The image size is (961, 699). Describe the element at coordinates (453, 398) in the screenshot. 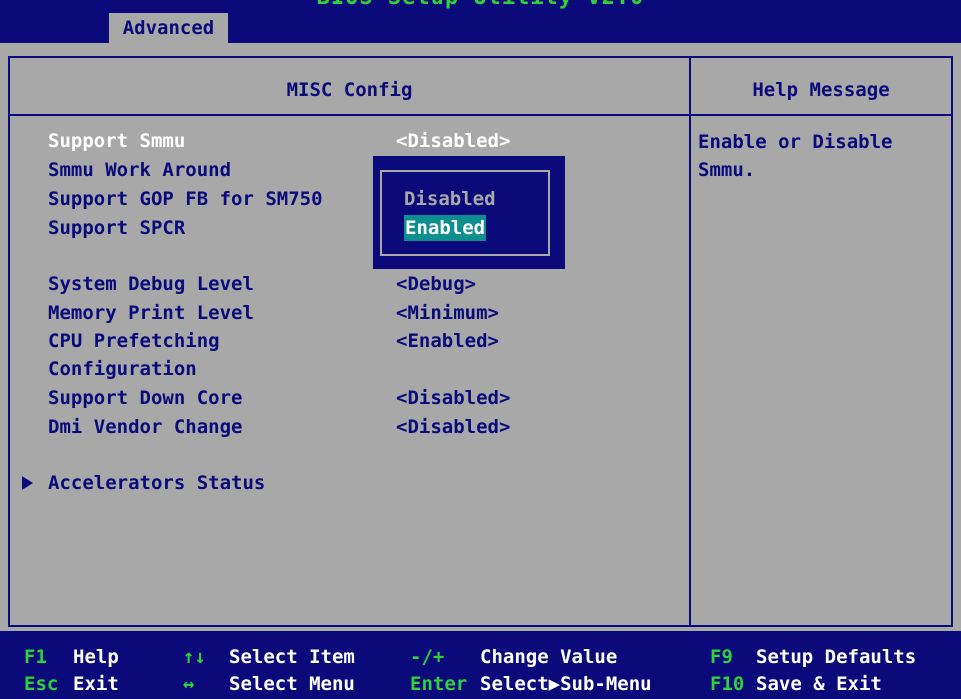

I see `setting-support-down-core-value: <Disabled>` at that location.